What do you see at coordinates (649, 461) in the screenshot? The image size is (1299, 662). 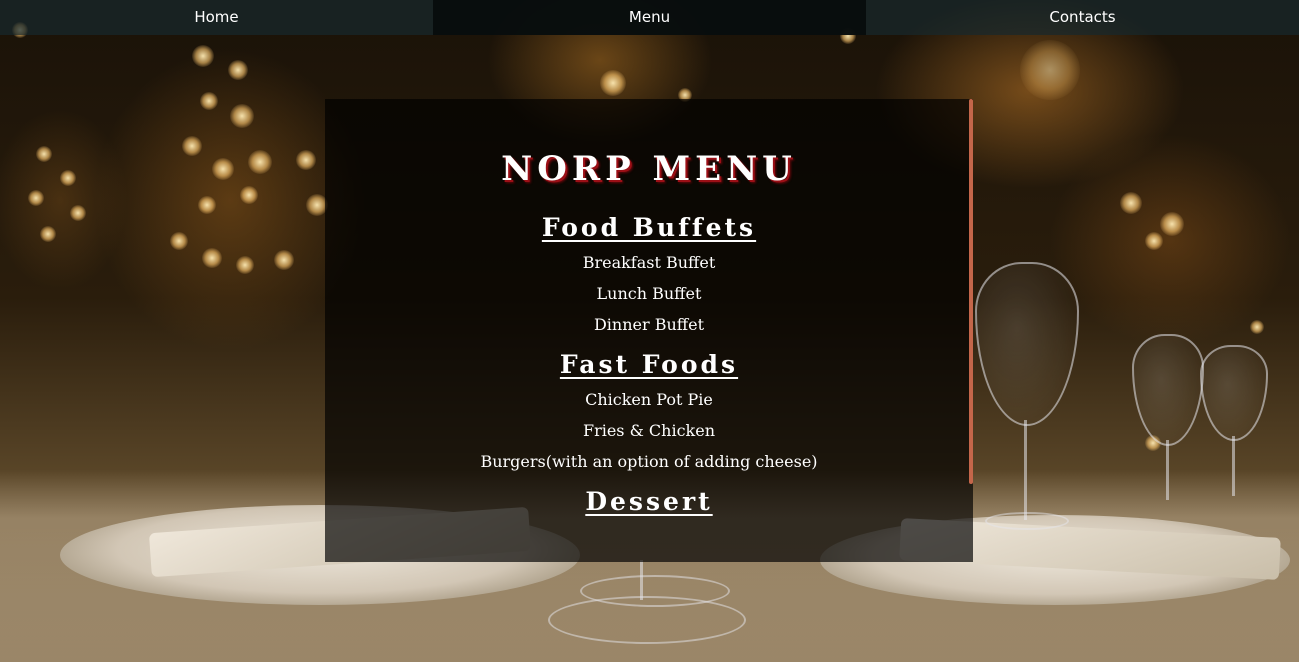 I see `menu-item: Burgers(with an option of adding cheese)` at bounding box center [649, 461].